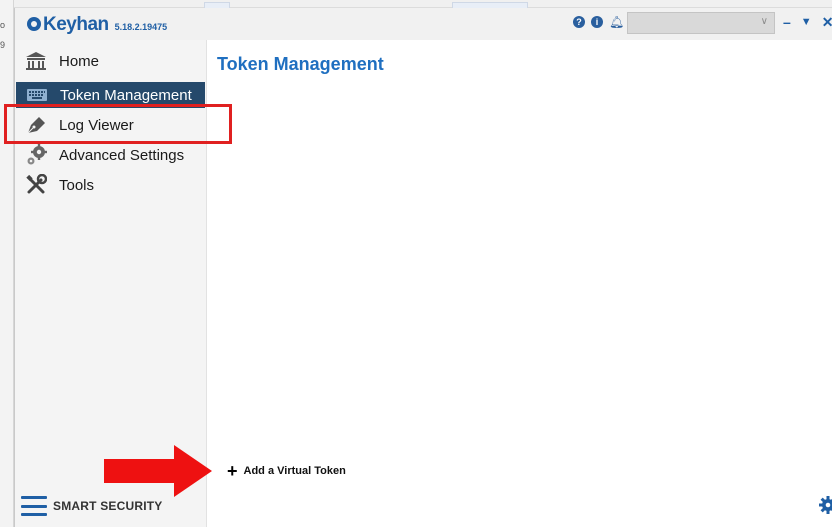 The height and width of the screenshot is (527, 832). I want to click on tools-icon, so click(36, 185).